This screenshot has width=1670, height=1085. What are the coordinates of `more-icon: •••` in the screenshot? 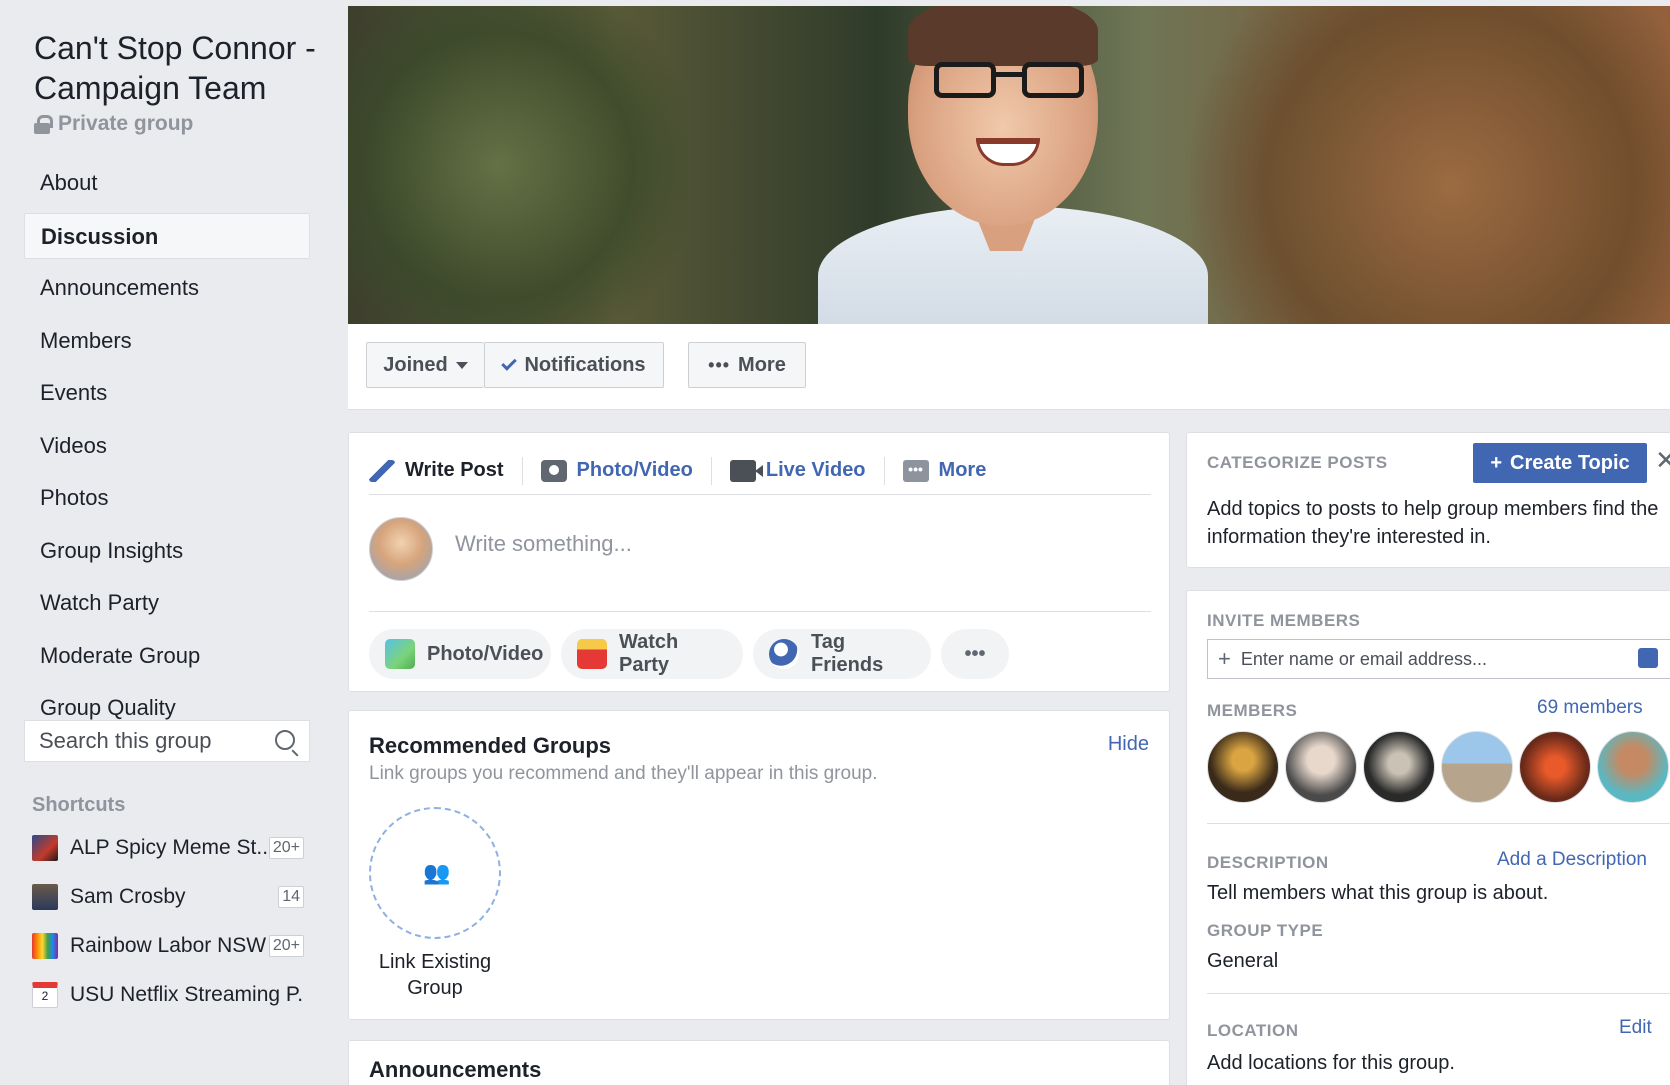 It's located at (915, 470).